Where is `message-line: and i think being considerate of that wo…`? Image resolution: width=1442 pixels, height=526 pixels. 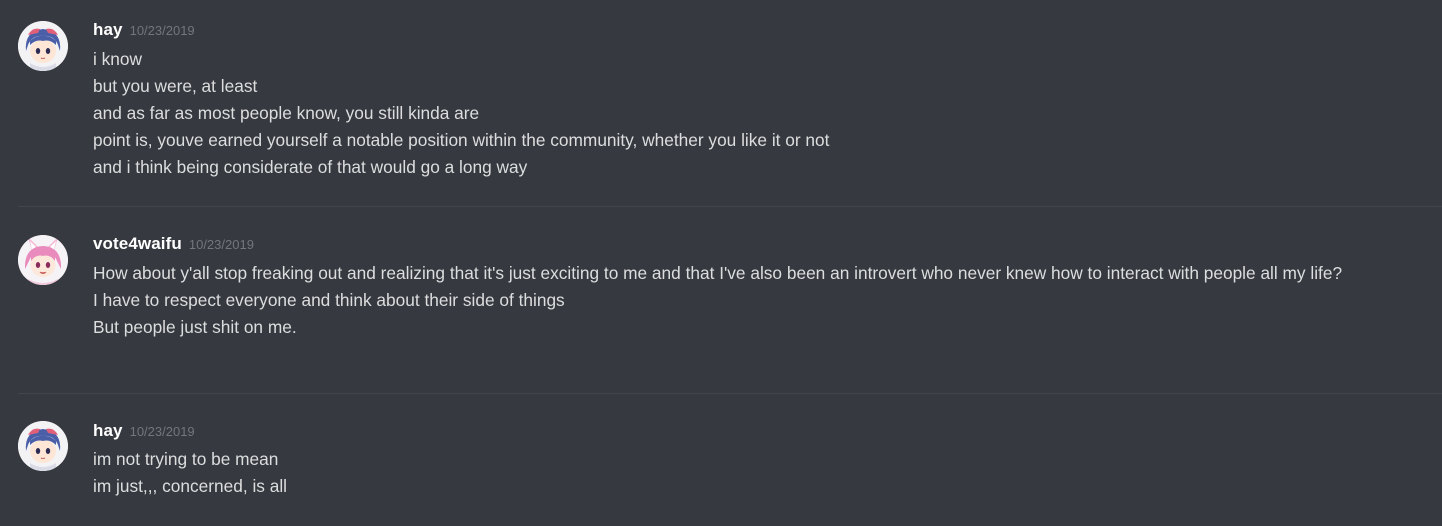
message-line: and i think being considerate of that wo… is located at coordinates (310, 167).